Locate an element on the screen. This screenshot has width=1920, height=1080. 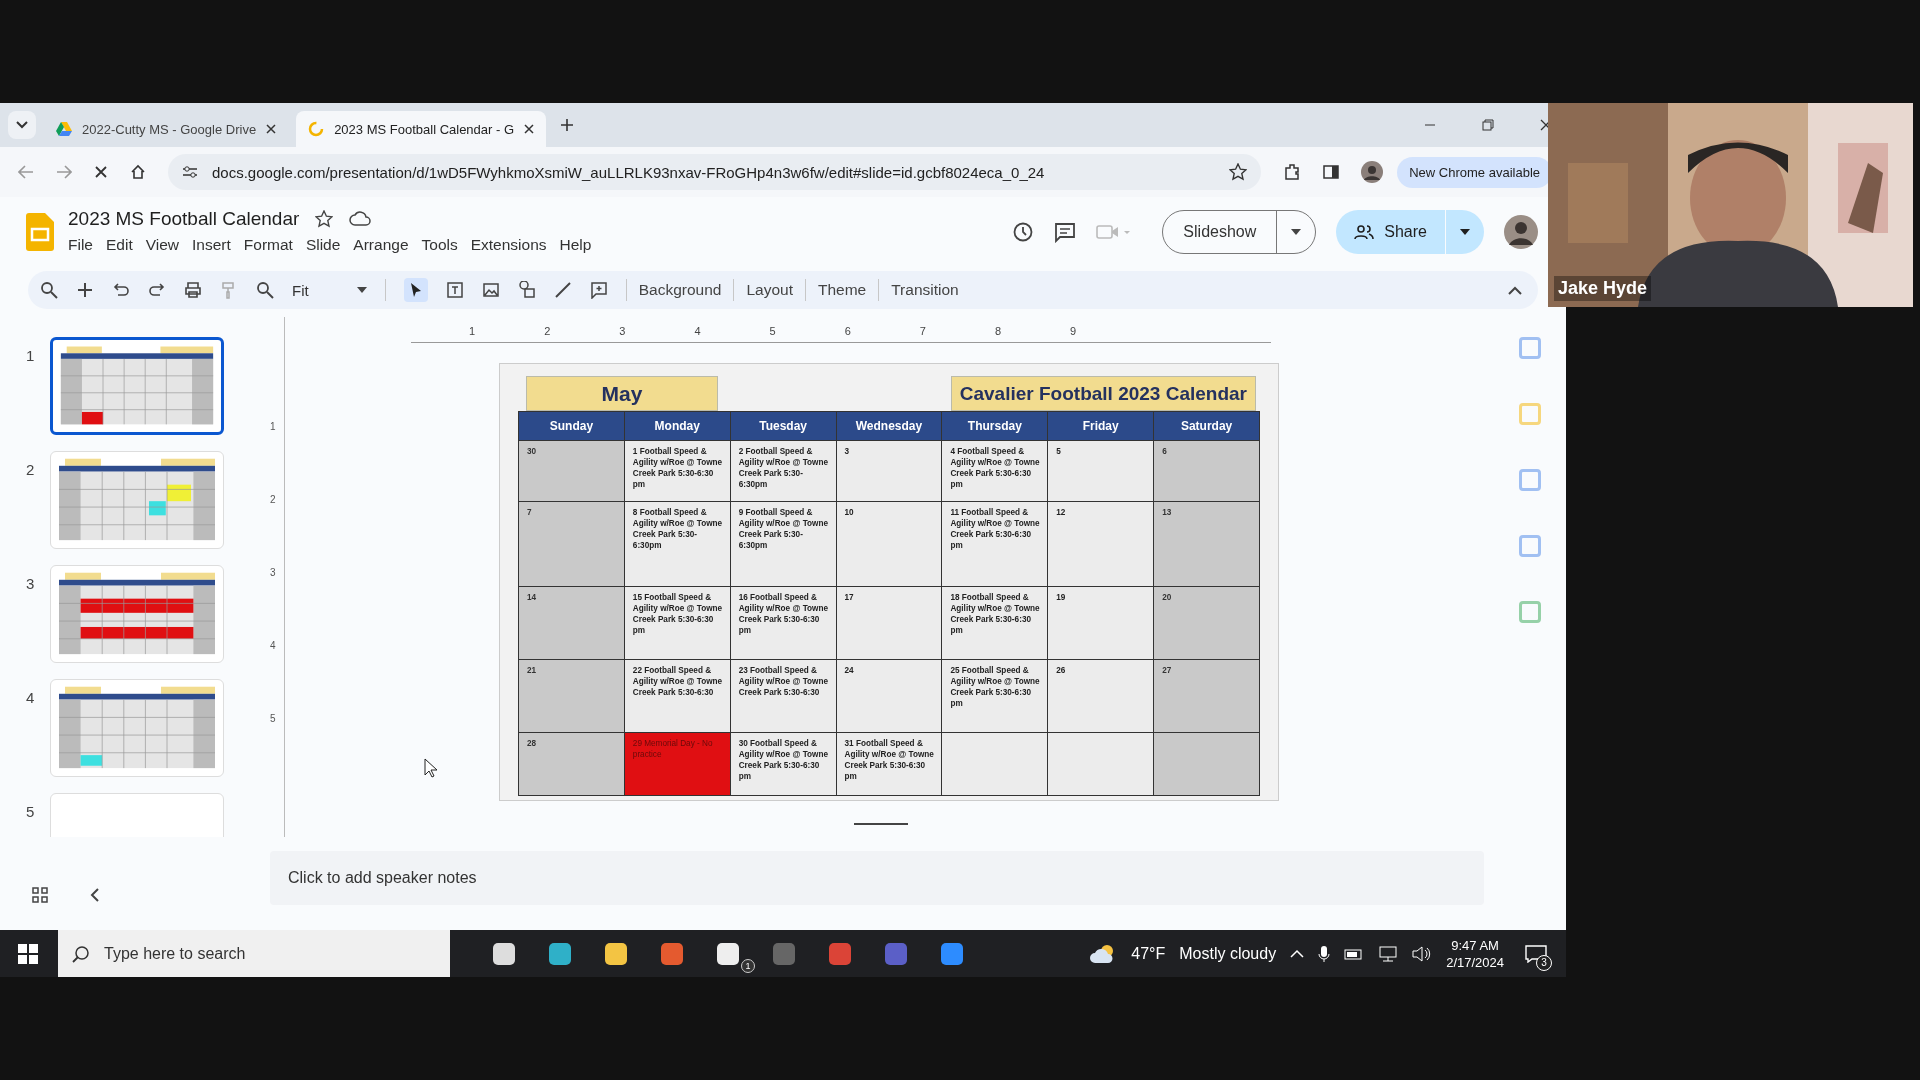
share-button: Share is located at coordinates (1410, 232).